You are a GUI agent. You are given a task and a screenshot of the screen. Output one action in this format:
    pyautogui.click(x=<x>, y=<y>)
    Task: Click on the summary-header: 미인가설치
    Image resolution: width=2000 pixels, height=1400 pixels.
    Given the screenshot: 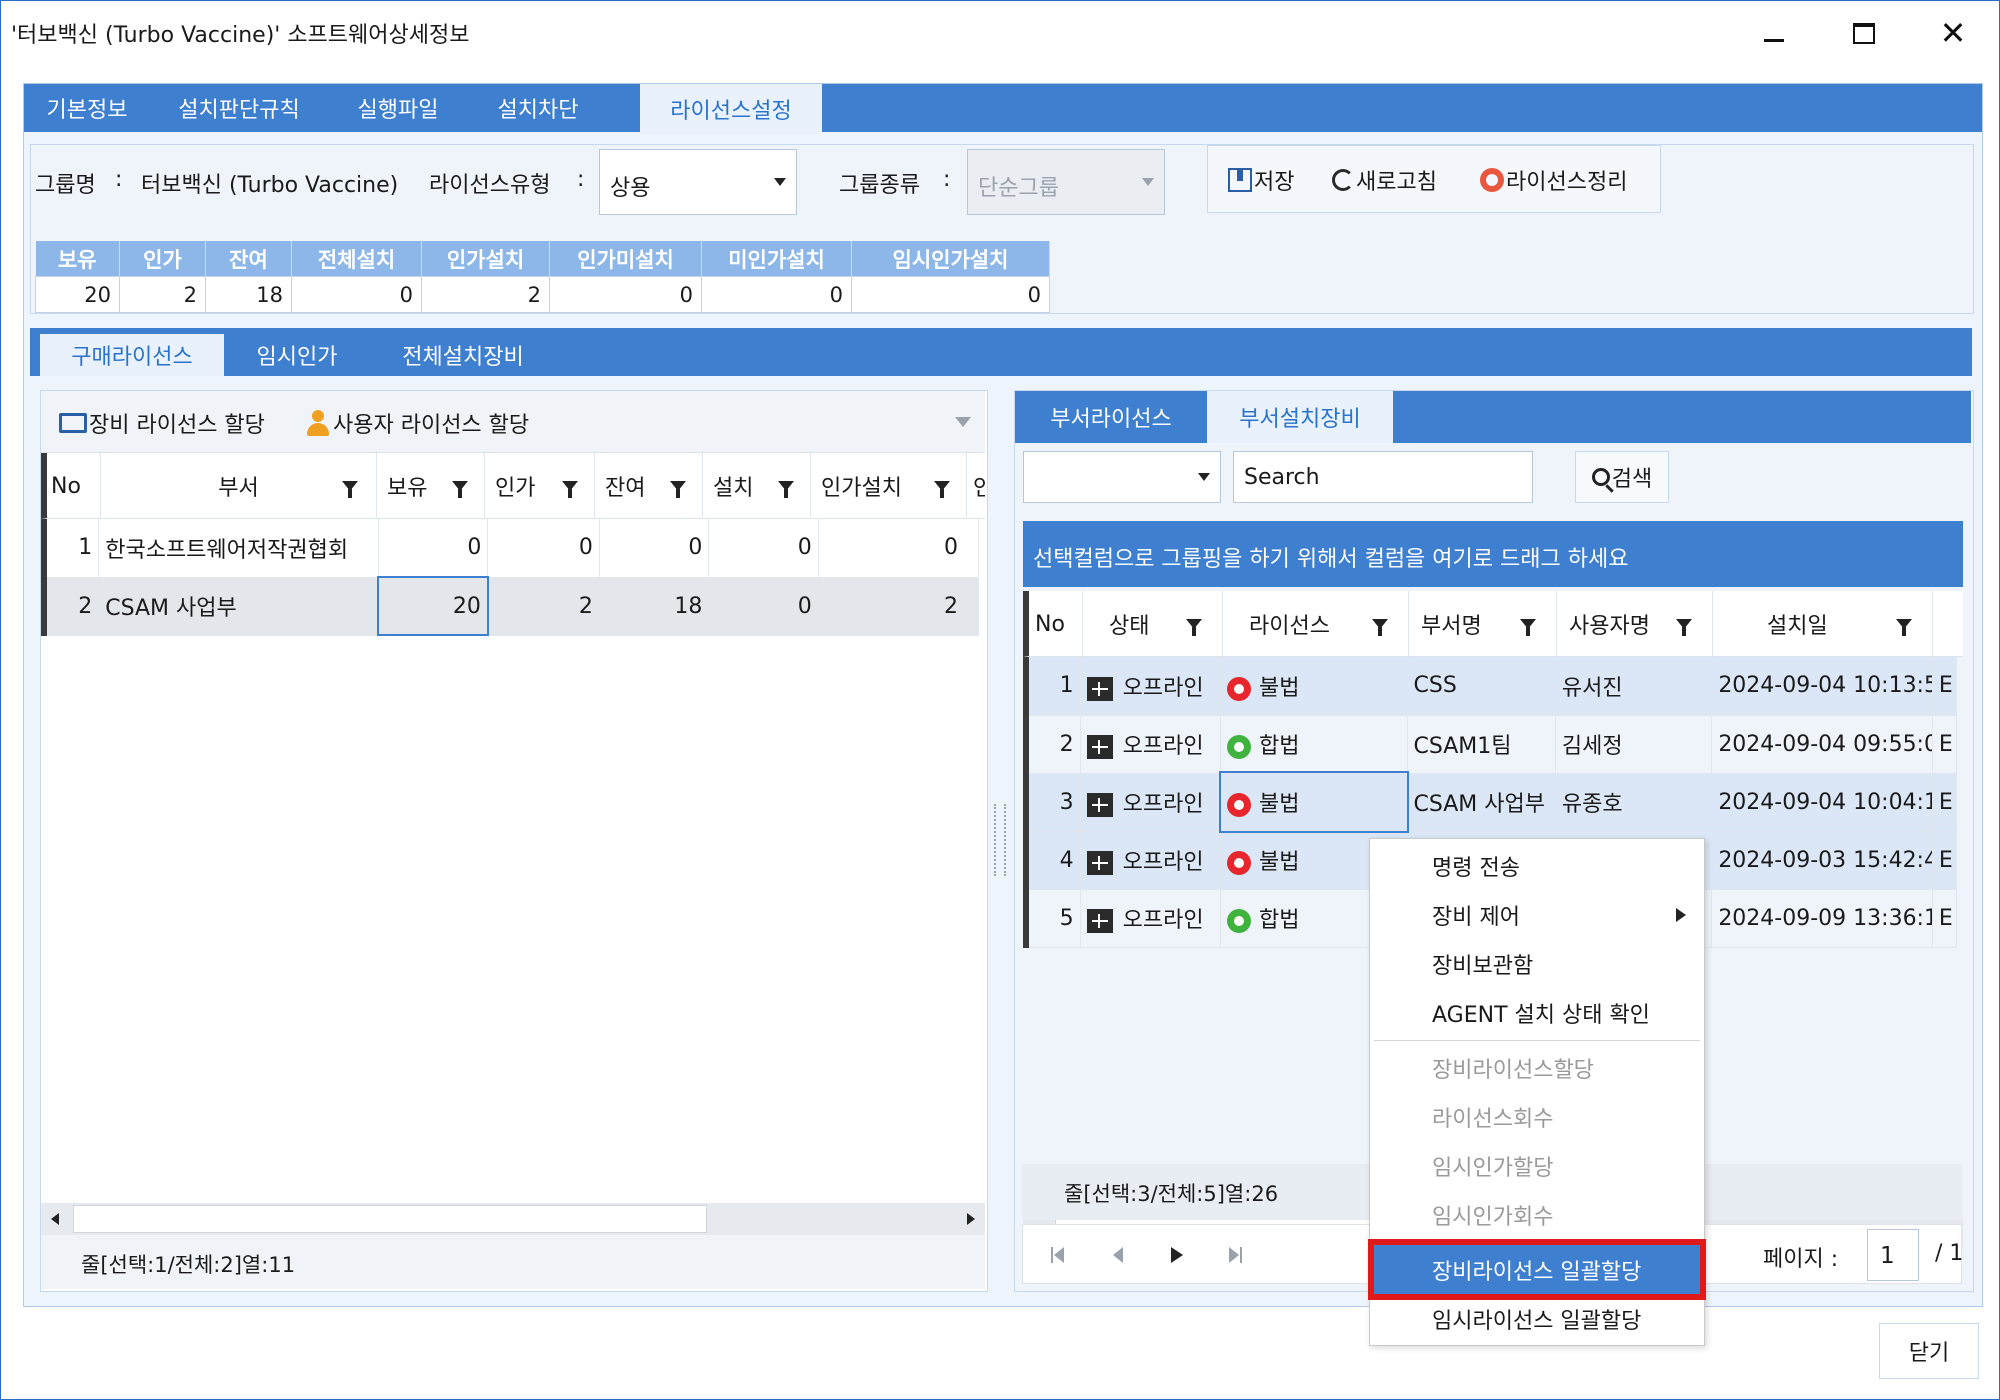 What is the action you would take?
    pyautogui.click(x=776, y=259)
    